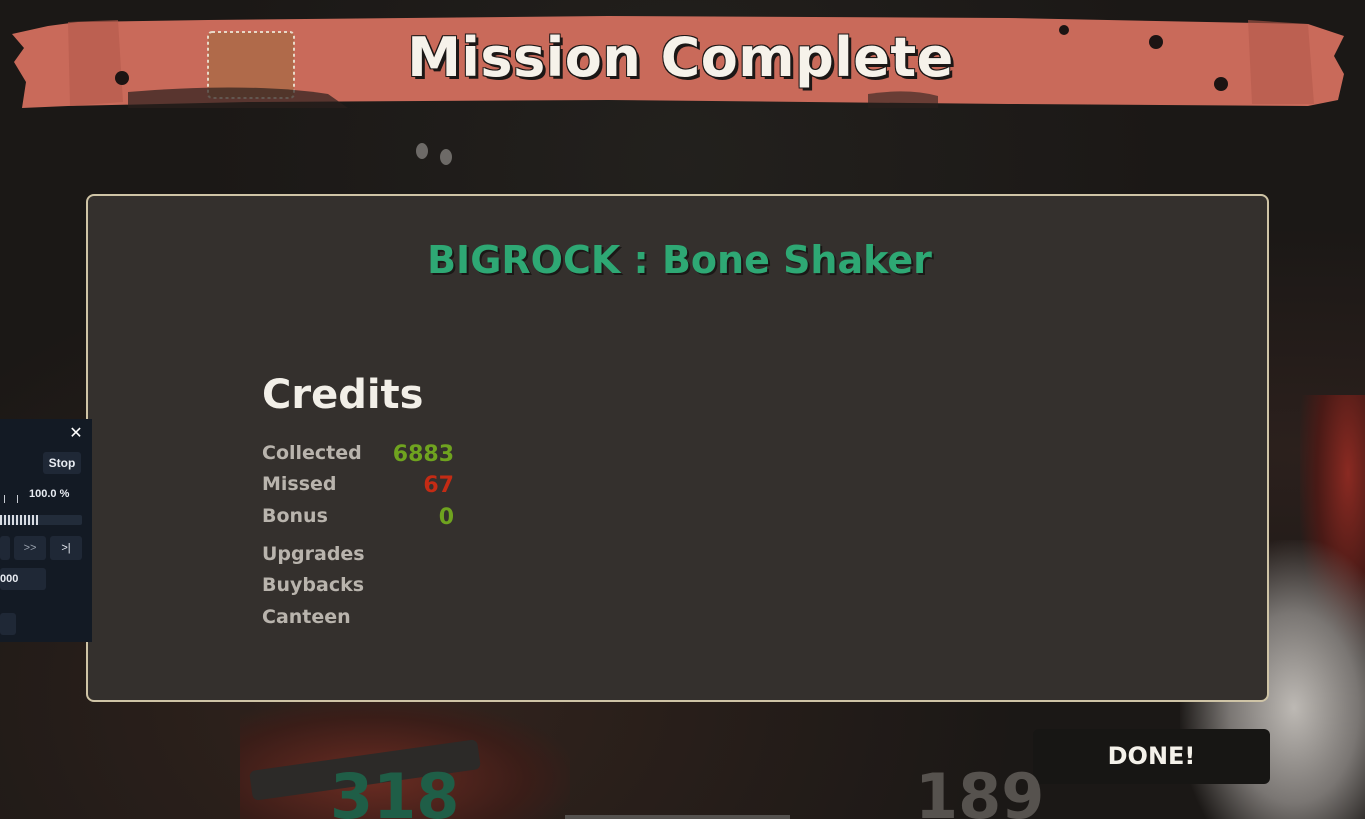 The width and height of the screenshot is (1365, 819). I want to click on banner-title: Mission Complete, so click(680, 57).